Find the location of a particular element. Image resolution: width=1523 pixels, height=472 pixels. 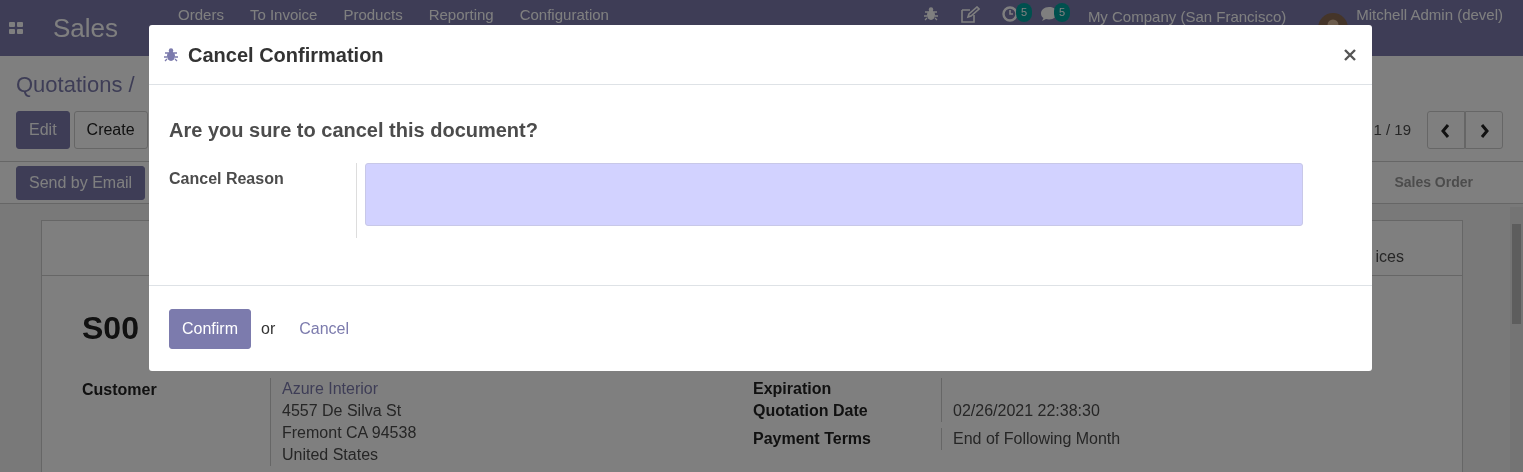

create-button: Create is located at coordinates (110, 130).